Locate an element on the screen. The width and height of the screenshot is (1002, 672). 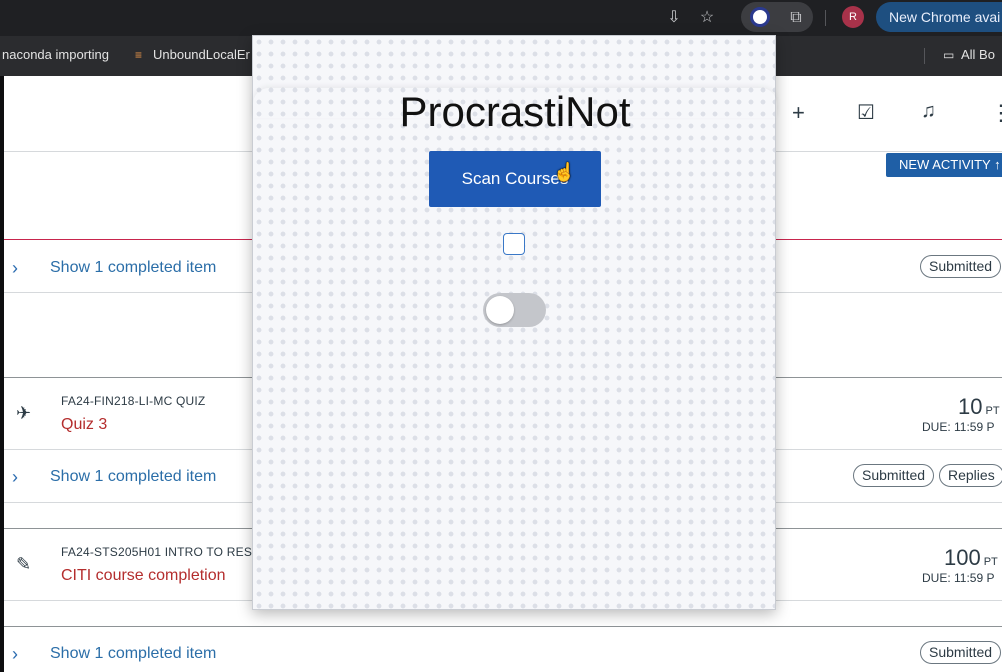
new-activity-label: NEW ACTIVITY is located at coordinates (945, 164).